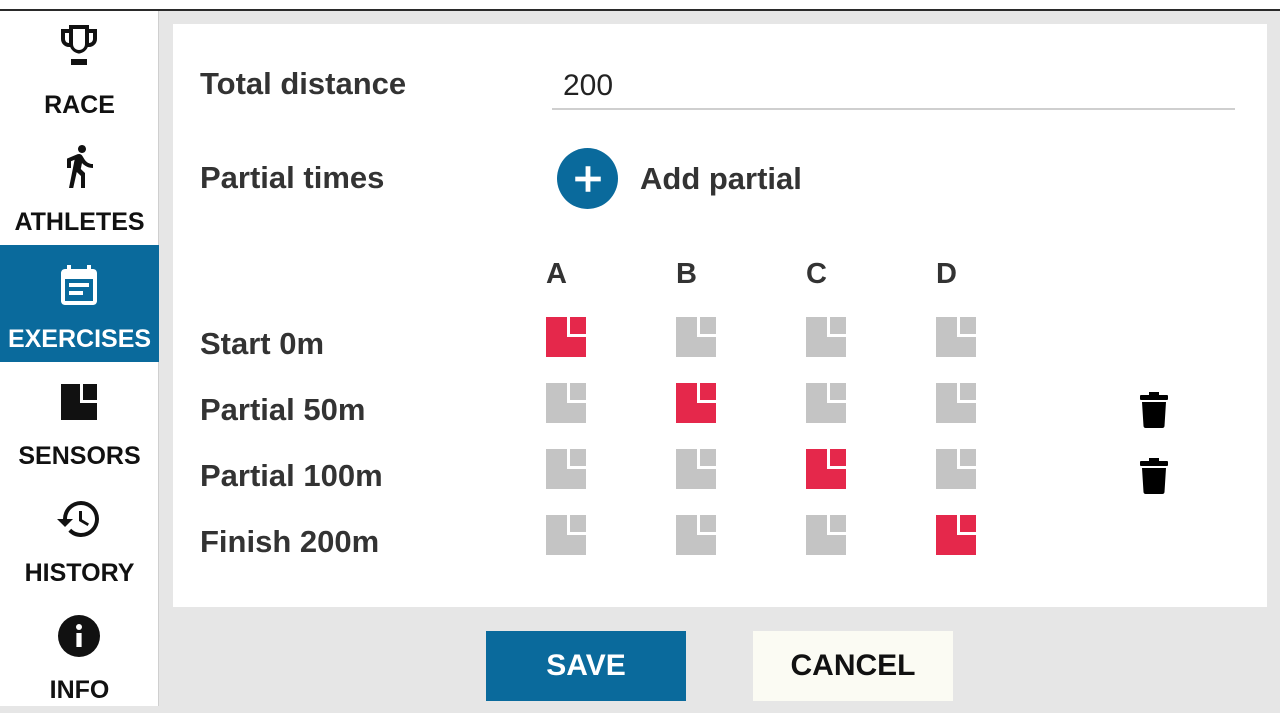 The image size is (1280, 713). What do you see at coordinates (640, 5) in the screenshot?
I see `top-bar` at bounding box center [640, 5].